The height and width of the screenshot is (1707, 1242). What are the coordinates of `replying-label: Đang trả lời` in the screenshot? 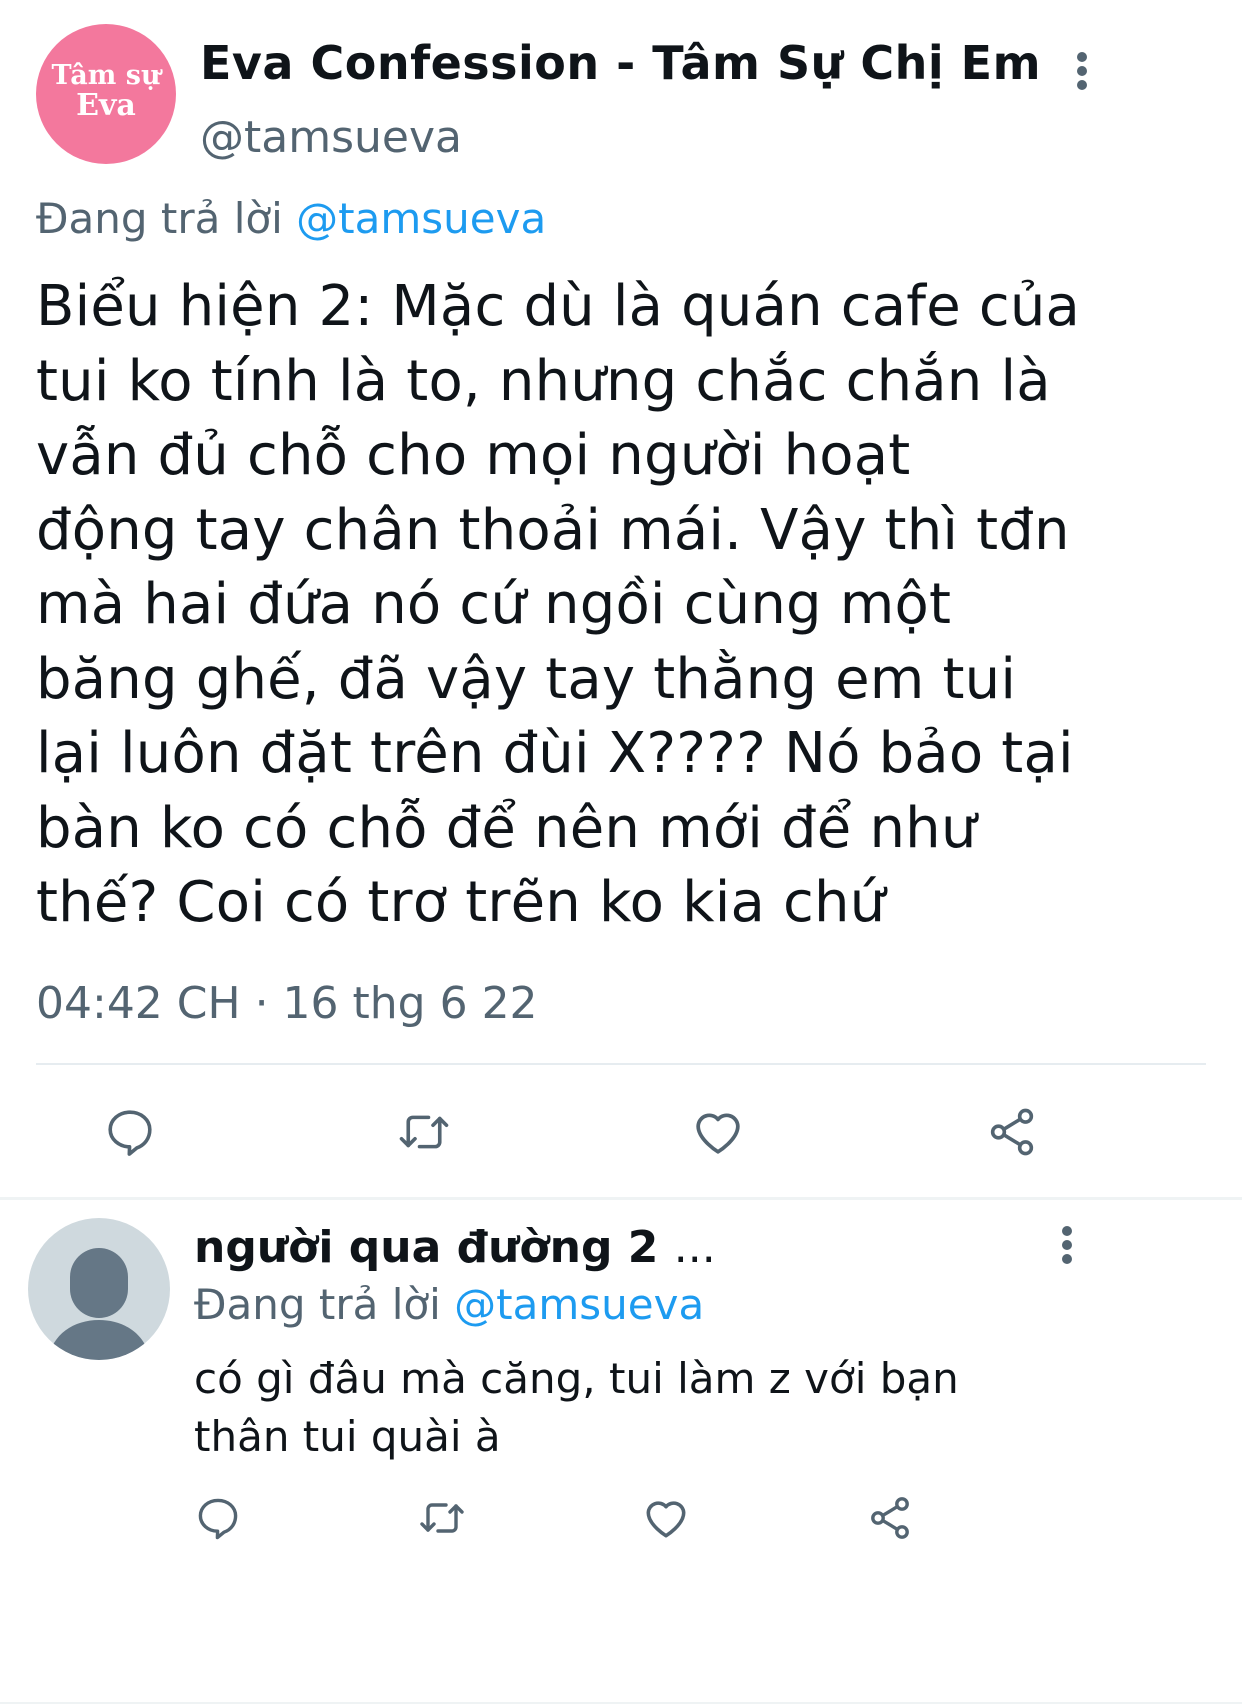 It's located at (159, 218).